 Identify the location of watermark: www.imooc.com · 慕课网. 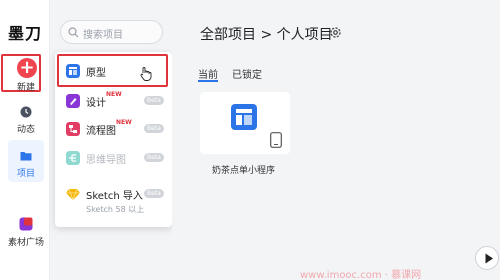
(361, 275).